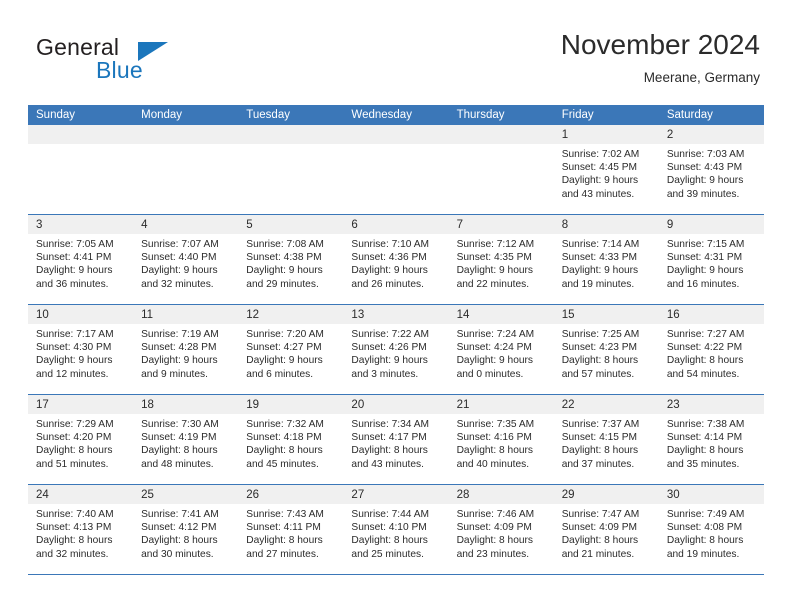  What do you see at coordinates (705, 514) in the screenshot?
I see `sunrise-time: Sunrise: 7:49 AM` at bounding box center [705, 514].